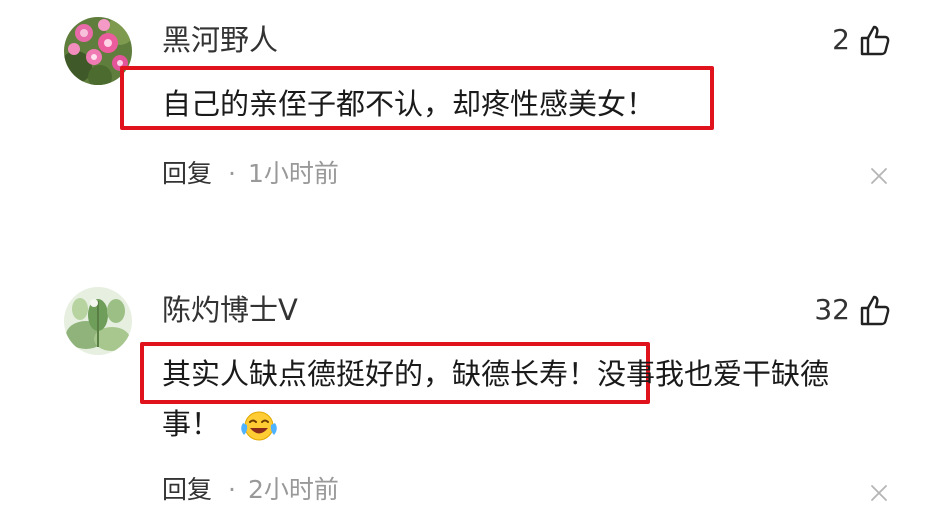 The image size is (938, 532). What do you see at coordinates (841, 39) in the screenshot?
I see `like-count: 2` at bounding box center [841, 39].